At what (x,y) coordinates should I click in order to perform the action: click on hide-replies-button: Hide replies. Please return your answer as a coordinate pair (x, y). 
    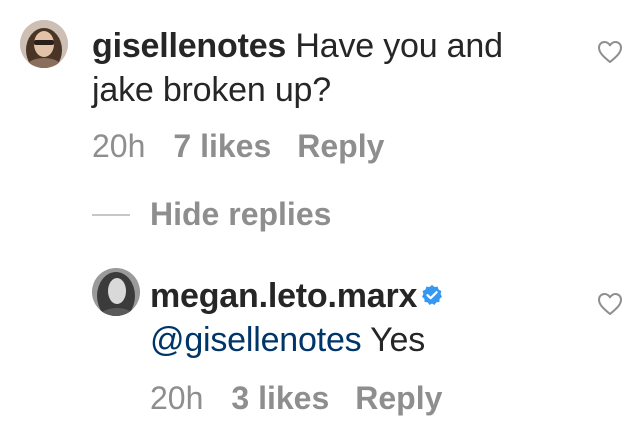
    Looking at the image, I should click on (211, 214).